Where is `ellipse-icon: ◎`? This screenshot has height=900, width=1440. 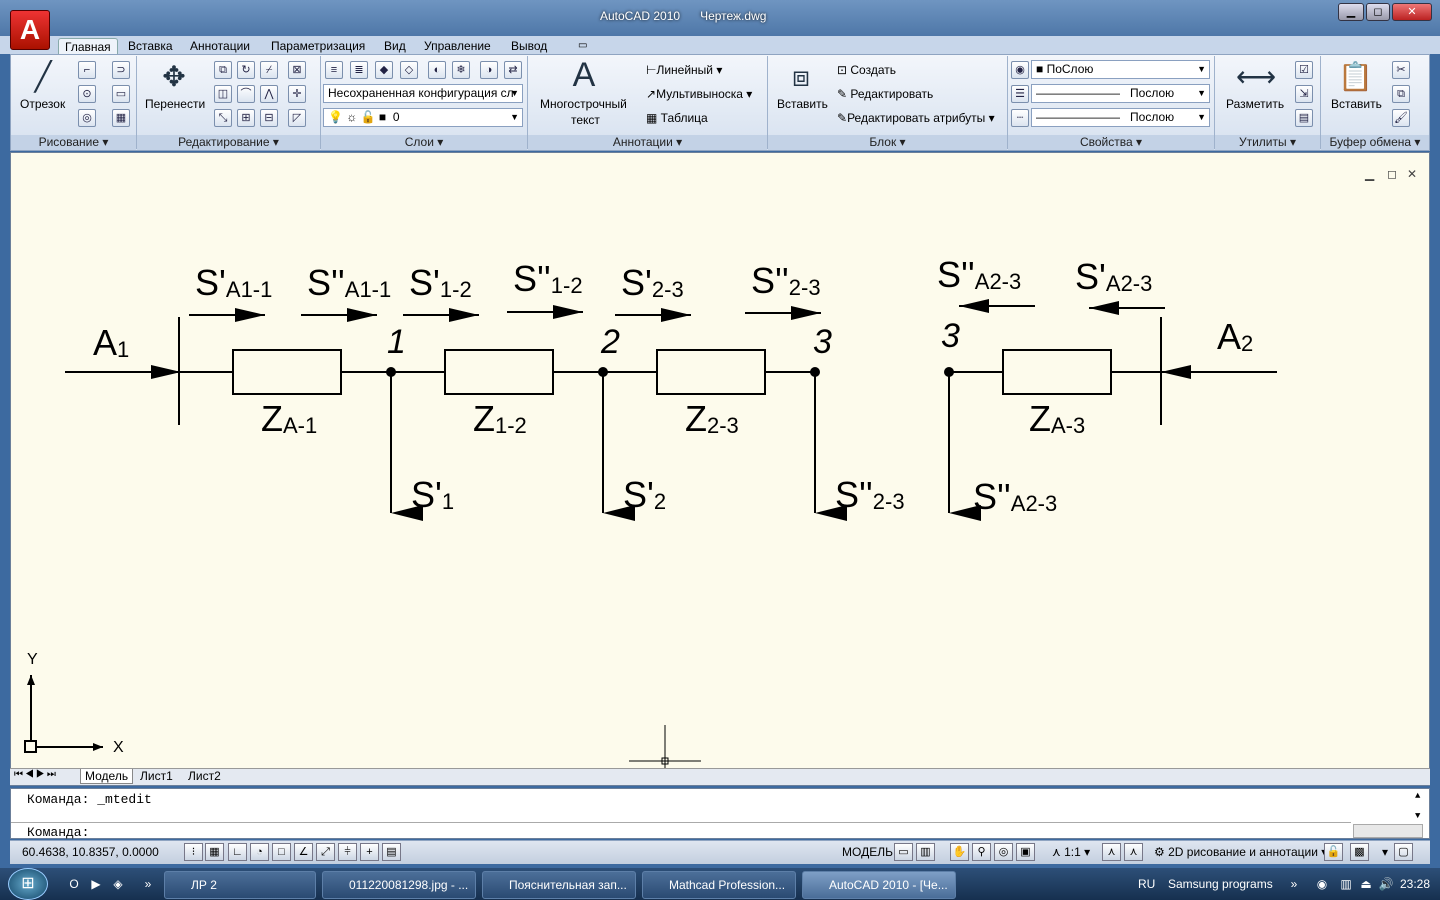 ellipse-icon: ◎ is located at coordinates (87, 118).